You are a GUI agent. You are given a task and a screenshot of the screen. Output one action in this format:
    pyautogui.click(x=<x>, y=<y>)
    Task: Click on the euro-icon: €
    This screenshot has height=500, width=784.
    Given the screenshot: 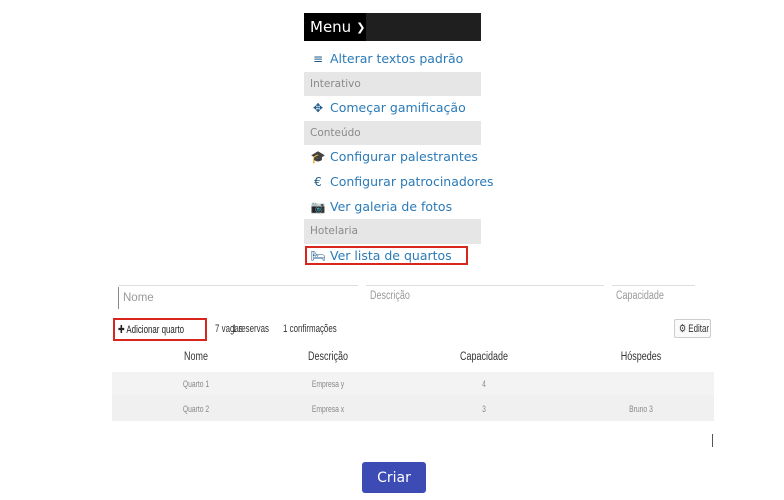 What is the action you would take?
    pyautogui.click(x=318, y=181)
    